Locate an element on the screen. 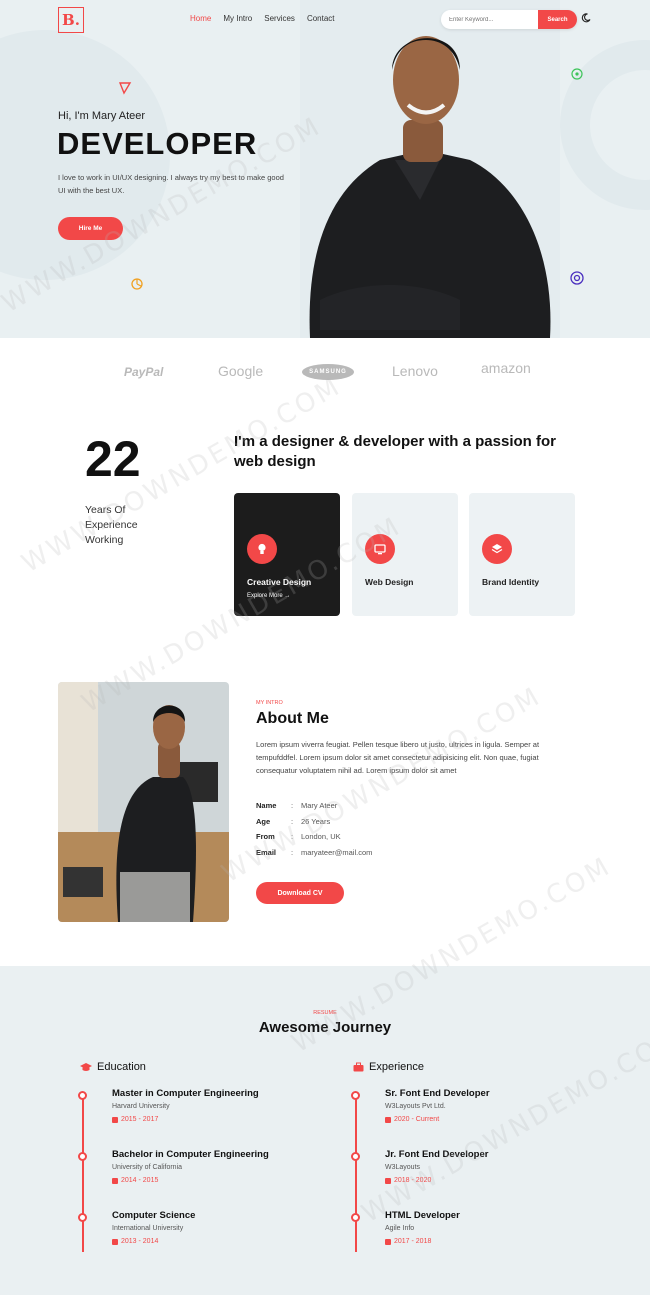 The height and width of the screenshot is (1295, 650). experience-heading: Experience is located at coordinates (388, 1067).